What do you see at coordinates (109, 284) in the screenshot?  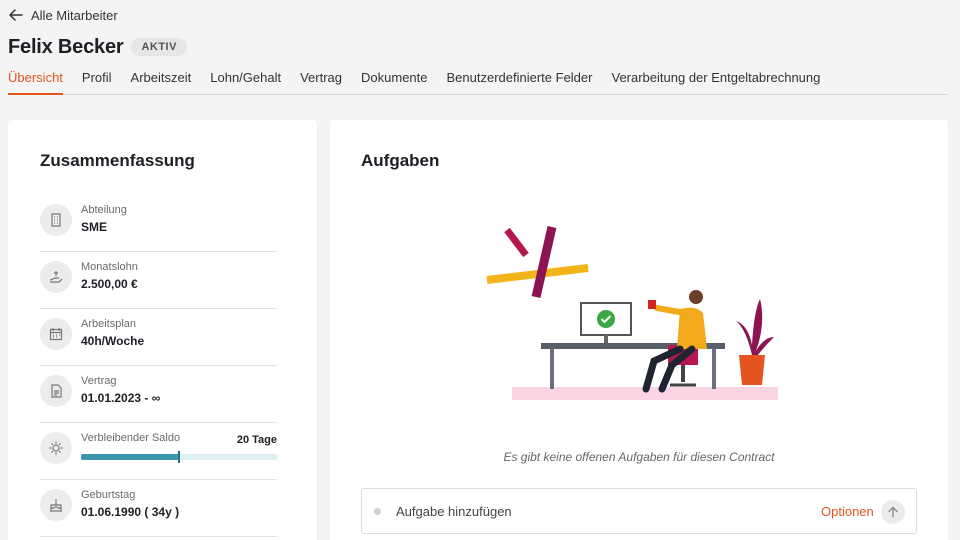 I see `summary-value: 2.500,00 €` at bounding box center [109, 284].